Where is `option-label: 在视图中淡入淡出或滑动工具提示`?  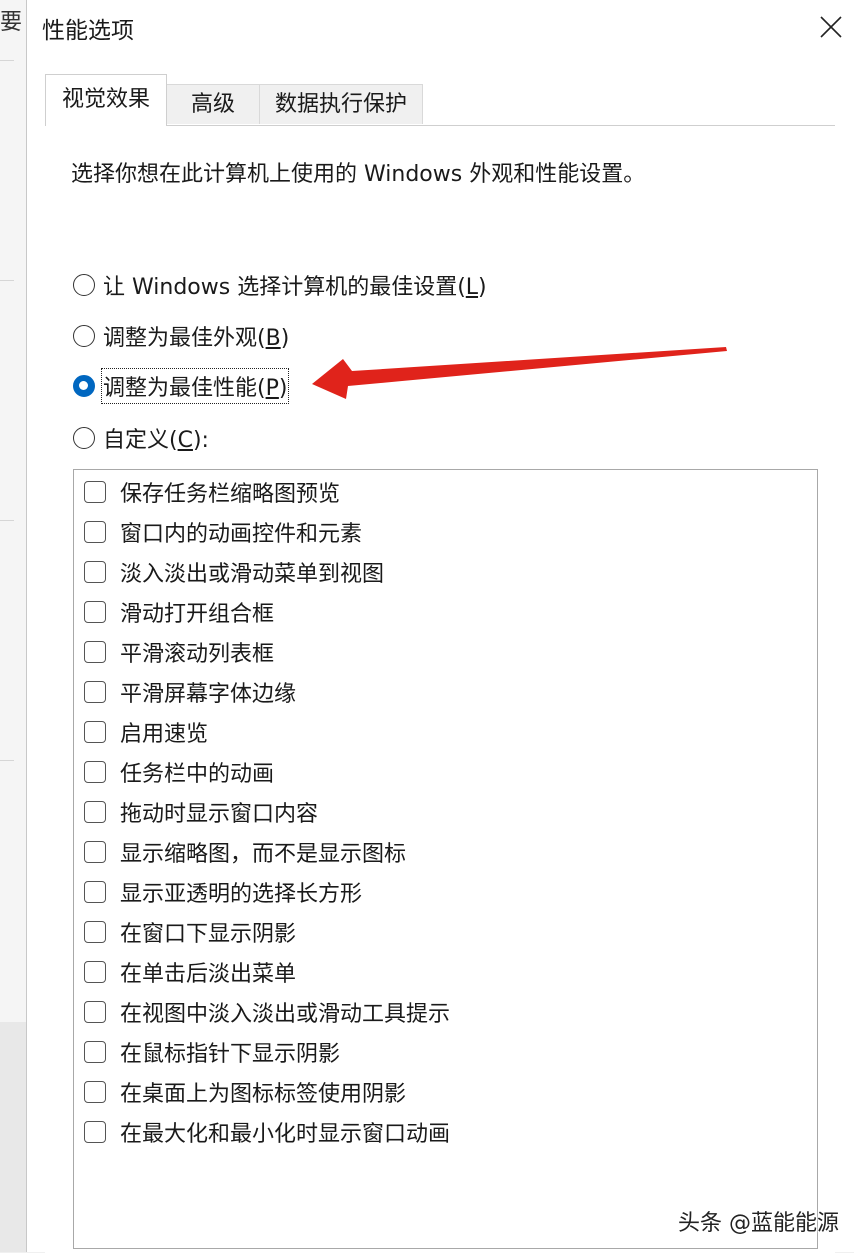
option-label: 在视图中淡入淡出或滑动工具提示 is located at coordinates (285, 1014).